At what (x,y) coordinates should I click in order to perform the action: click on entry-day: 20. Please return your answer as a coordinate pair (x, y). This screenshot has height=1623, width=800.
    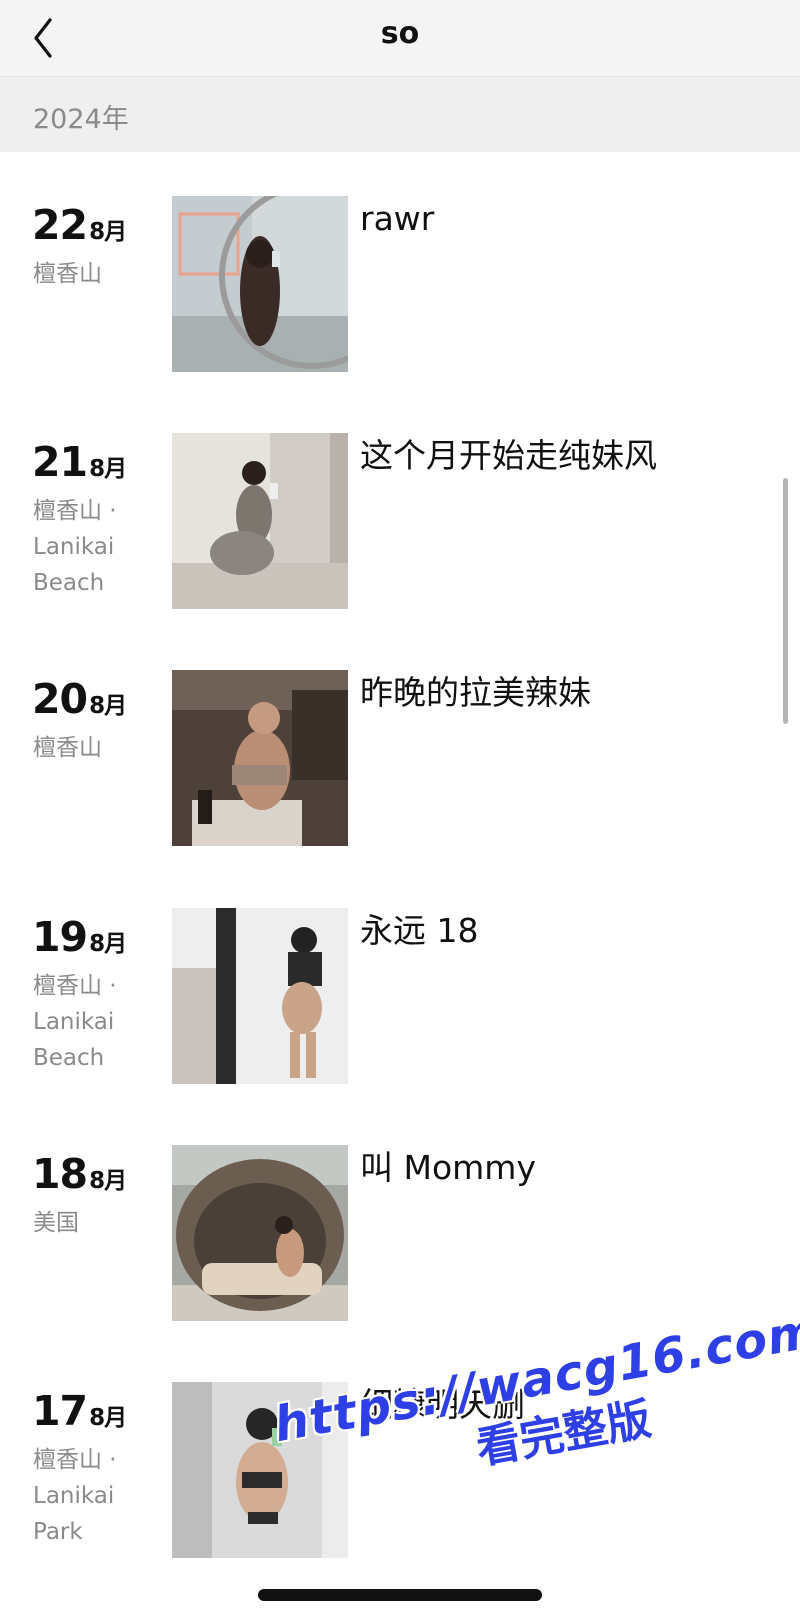
    Looking at the image, I should click on (60, 699).